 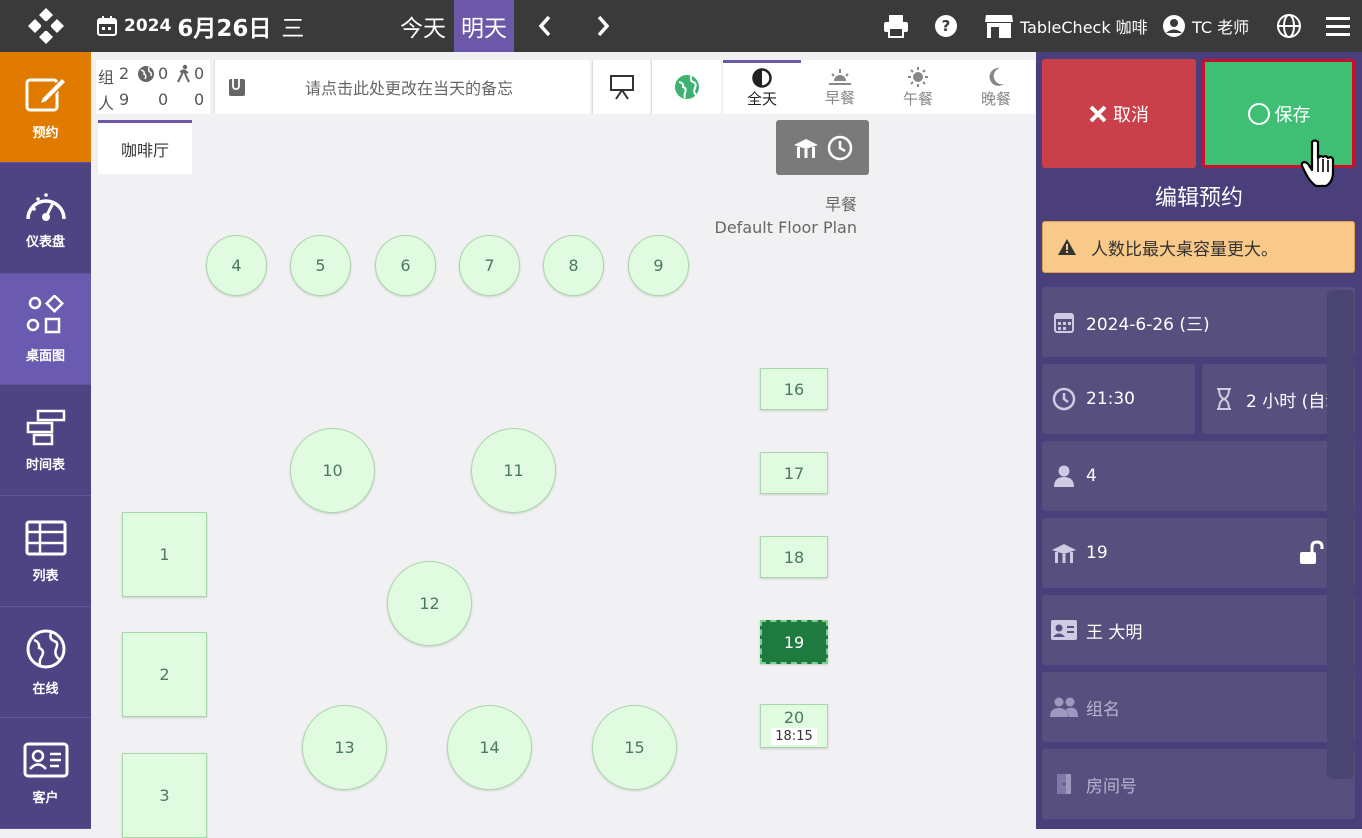 What do you see at coordinates (918, 76) in the screenshot?
I see `sun-icon` at bounding box center [918, 76].